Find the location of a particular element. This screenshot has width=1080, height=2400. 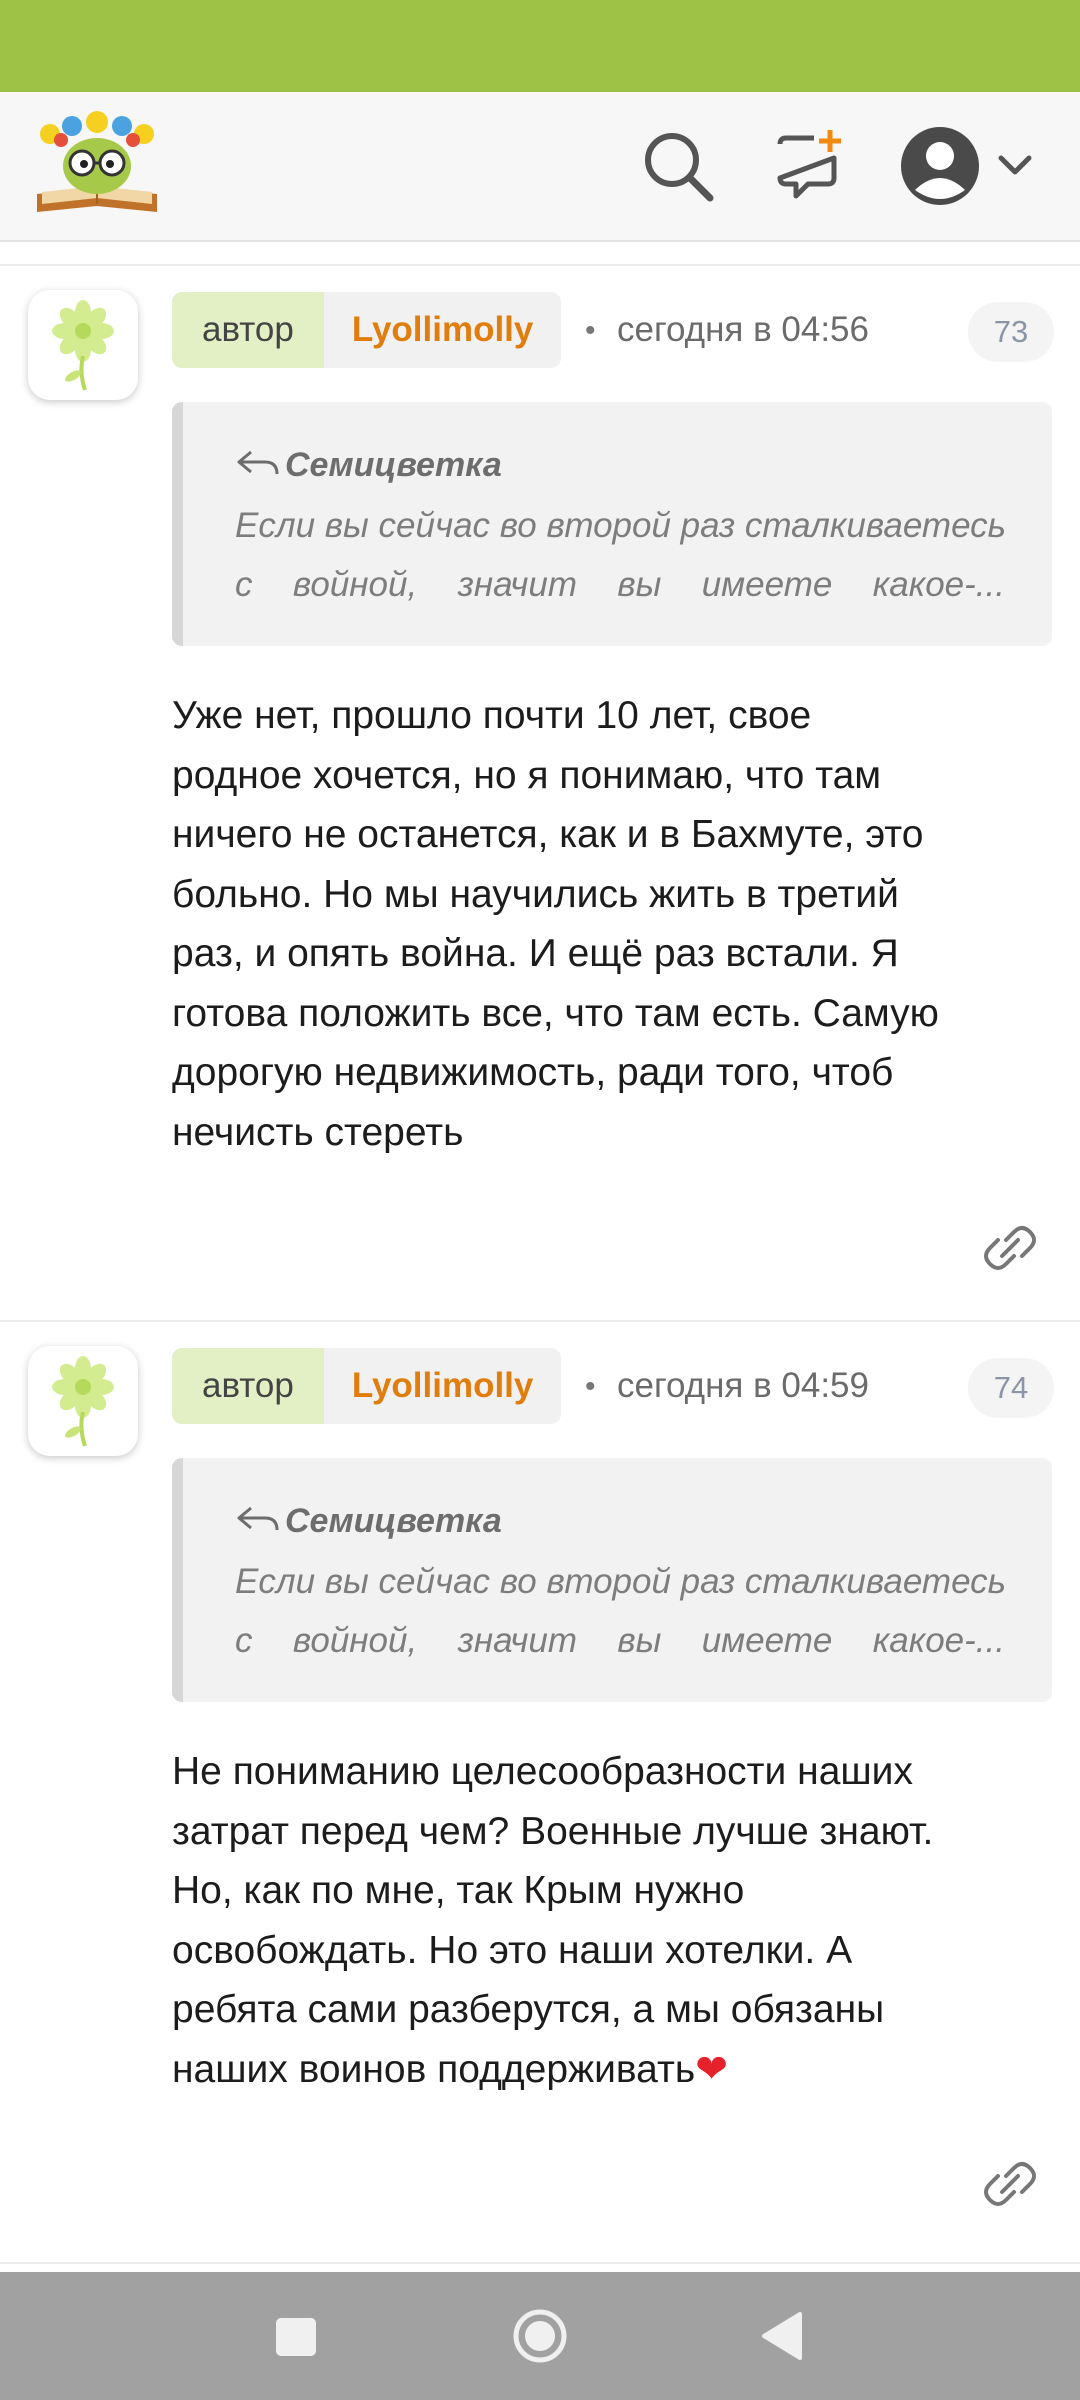

timestamp: сегодня в 04:56 is located at coordinates (743, 329).